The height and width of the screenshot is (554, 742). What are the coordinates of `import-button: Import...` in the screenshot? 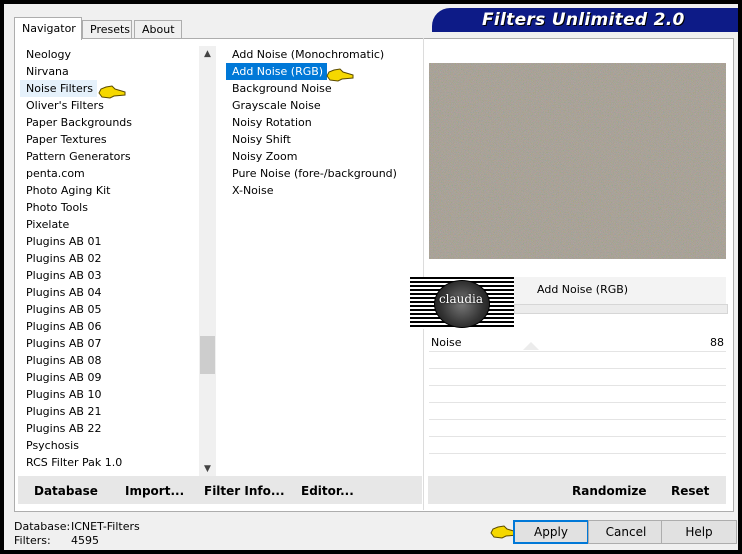 It's located at (154, 491).